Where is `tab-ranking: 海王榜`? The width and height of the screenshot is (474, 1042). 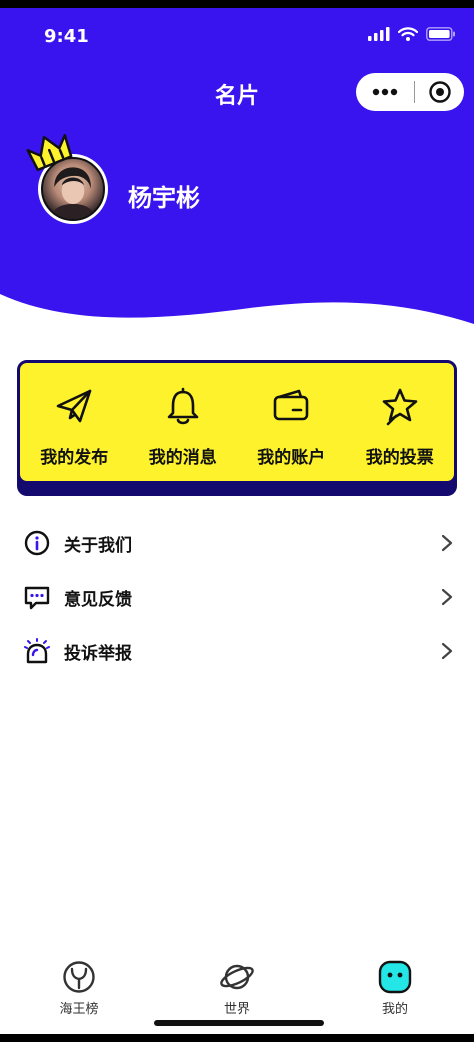 tab-ranking: 海王榜 is located at coordinates (79, 988).